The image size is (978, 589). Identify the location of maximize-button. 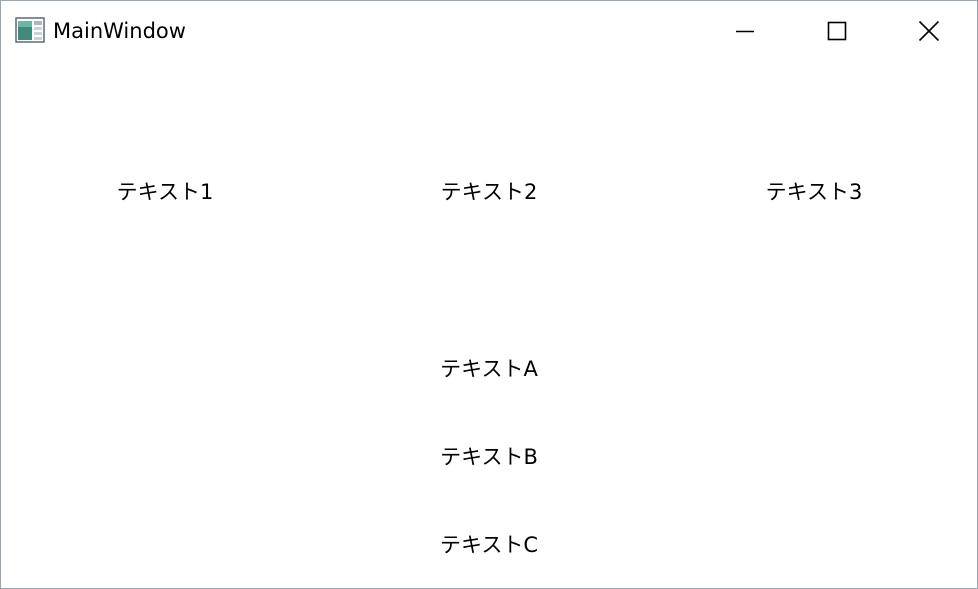
(837, 31).